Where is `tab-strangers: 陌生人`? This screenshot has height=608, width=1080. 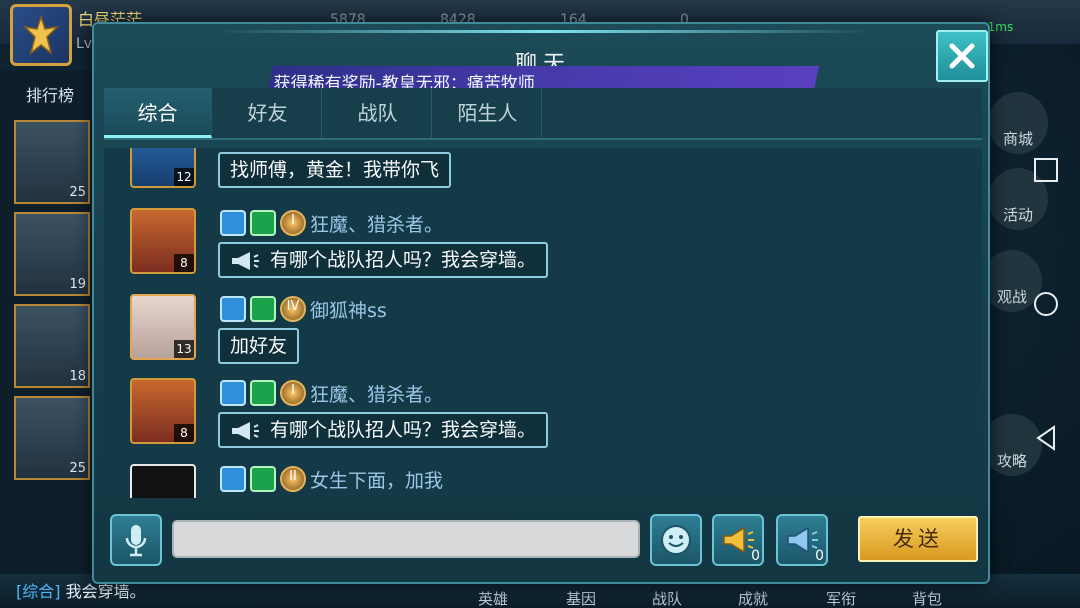
tab-strangers: 陌生人 is located at coordinates (488, 113).